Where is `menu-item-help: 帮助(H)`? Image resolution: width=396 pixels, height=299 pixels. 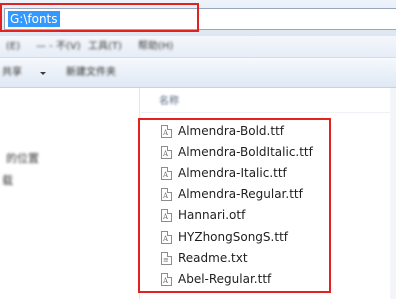 menu-item-help: 帮助(H) is located at coordinates (155, 47).